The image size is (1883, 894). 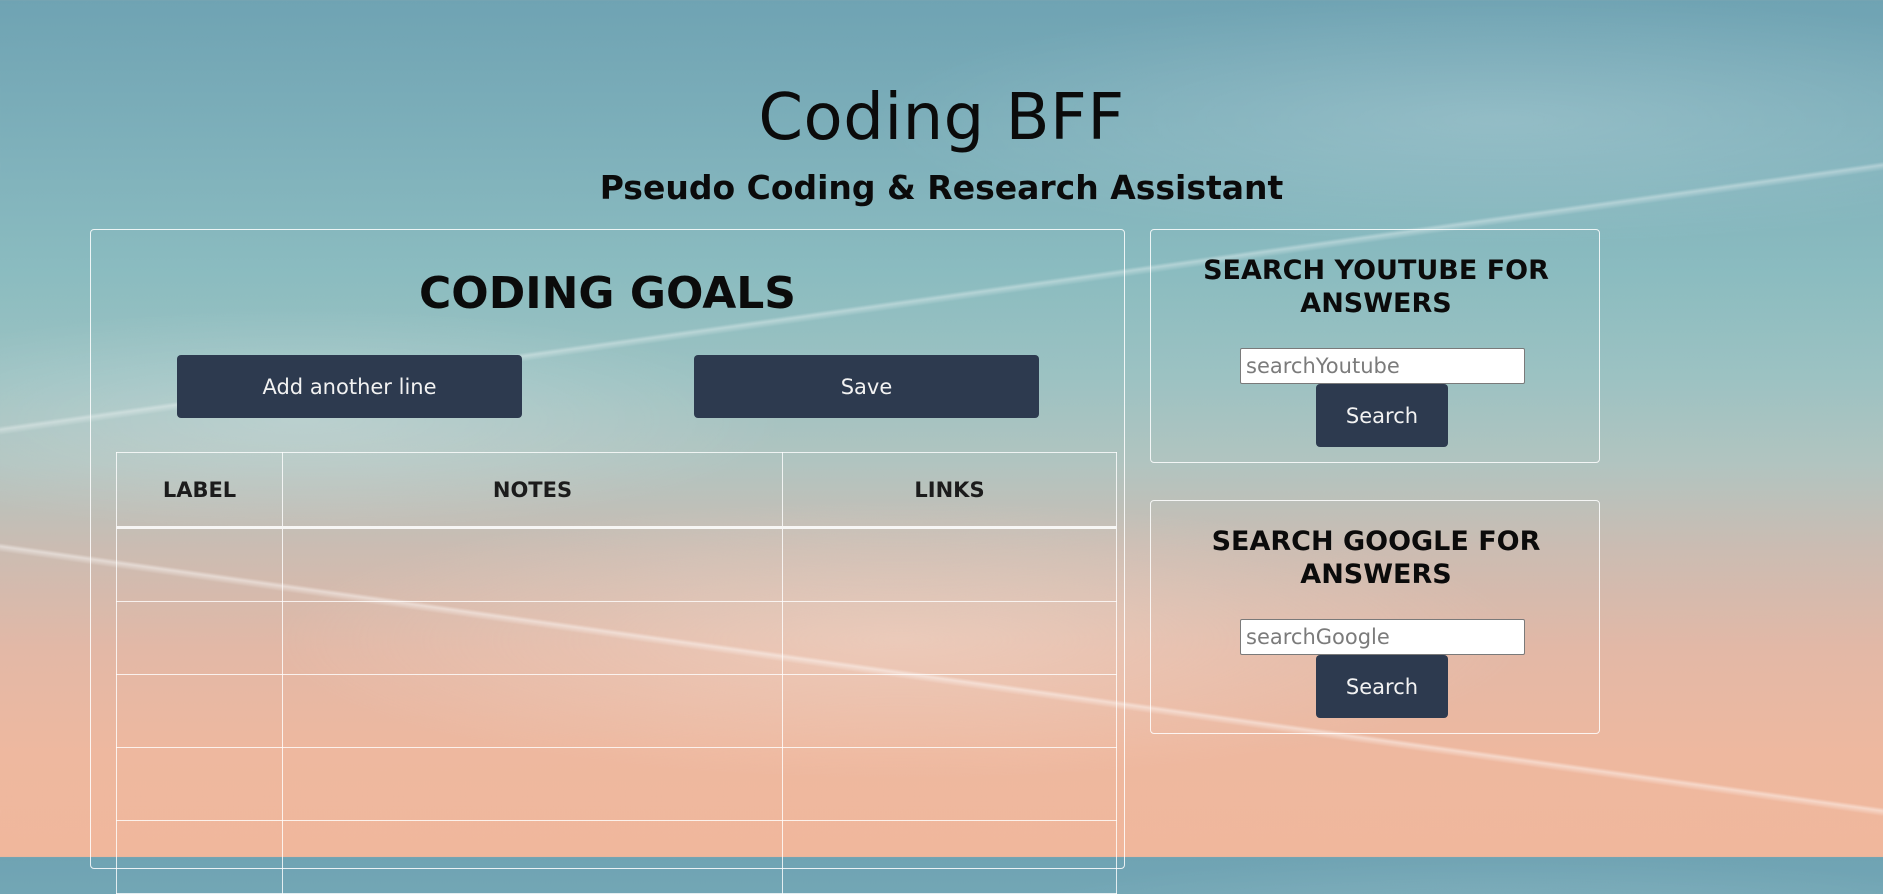 I want to click on youtube-search-input, so click(x=1382, y=366).